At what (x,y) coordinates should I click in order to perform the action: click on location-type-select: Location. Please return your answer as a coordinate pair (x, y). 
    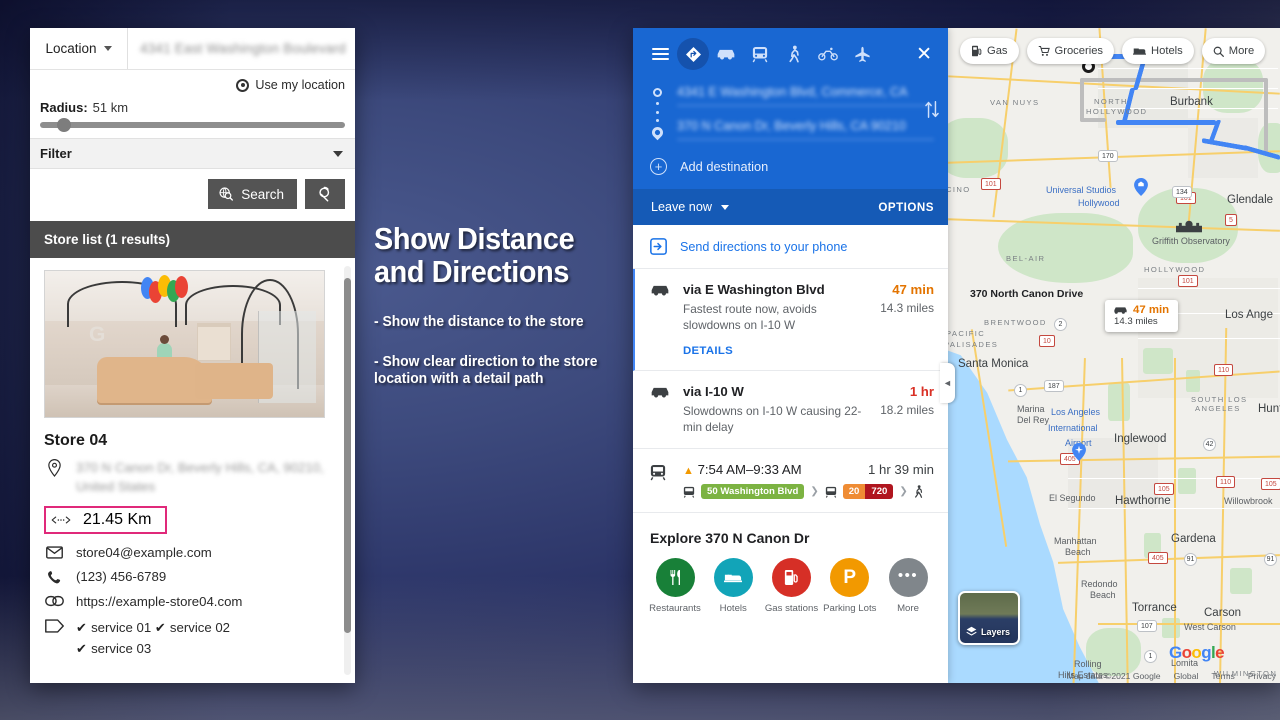
    Looking at the image, I should click on (79, 48).